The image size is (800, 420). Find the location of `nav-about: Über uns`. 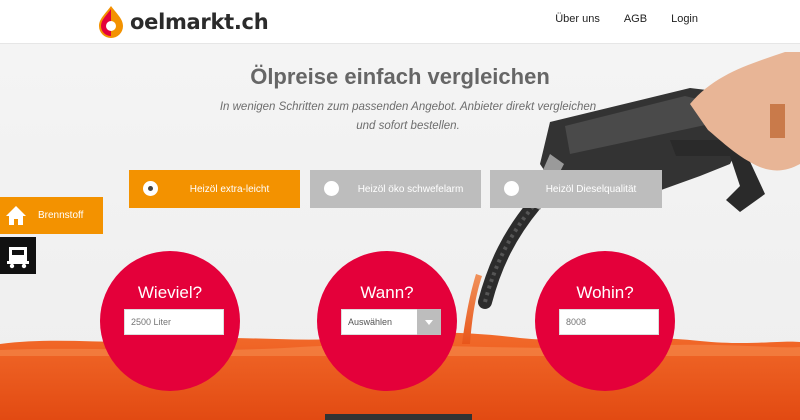

nav-about: Über uns is located at coordinates (577, 19).